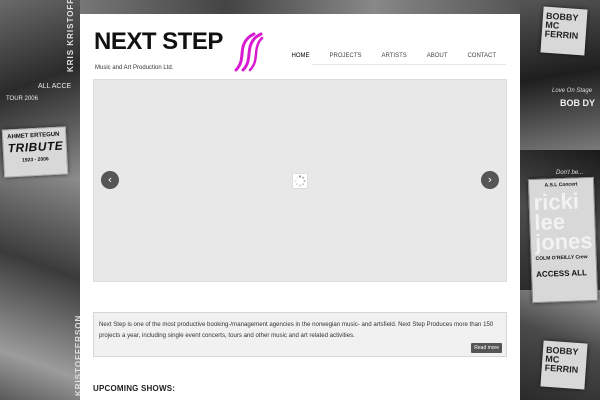  Describe the element at coordinates (346, 56) in the screenshot. I see `nav-projects: PROJECTS` at that location.